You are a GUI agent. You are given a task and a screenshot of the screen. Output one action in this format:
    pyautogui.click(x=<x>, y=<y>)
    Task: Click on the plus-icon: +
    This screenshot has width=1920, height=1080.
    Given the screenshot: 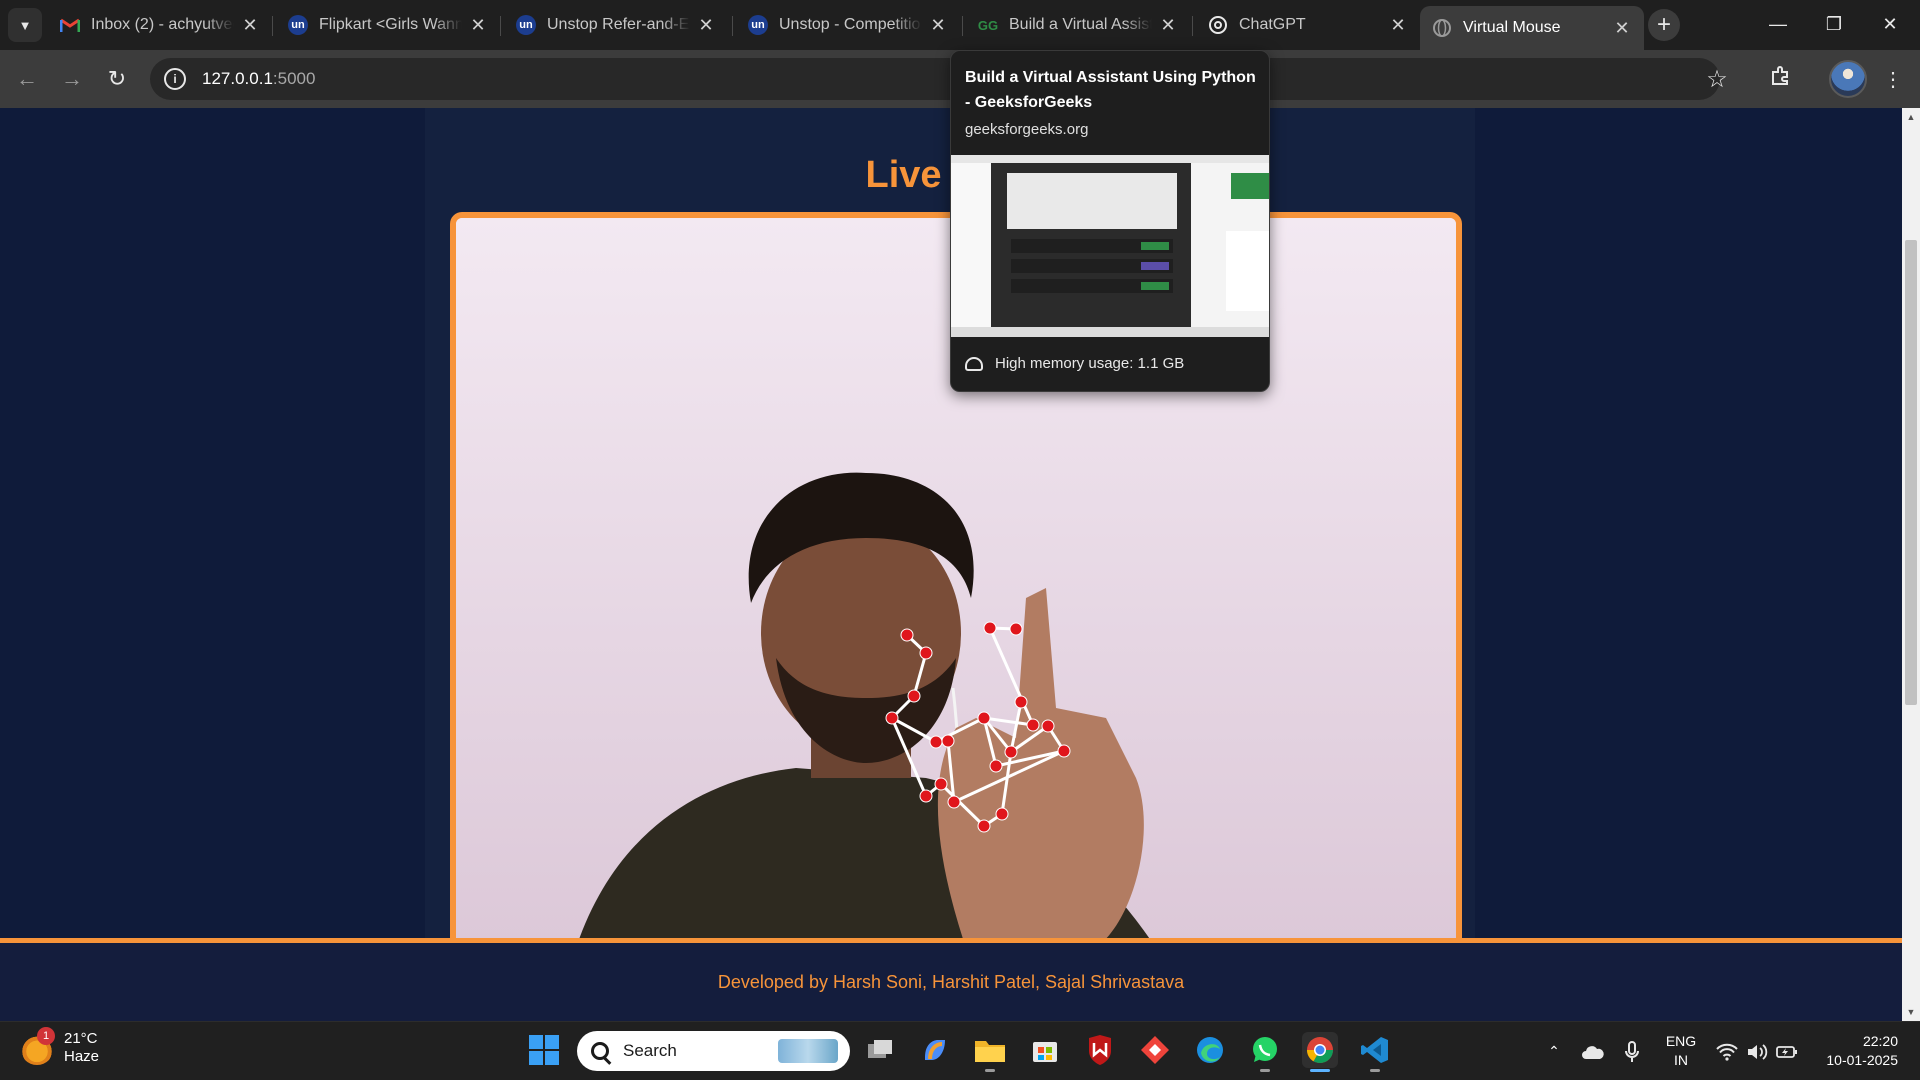 What is the action you would take?
    pyautogui.click(x=1663, y=24)
    